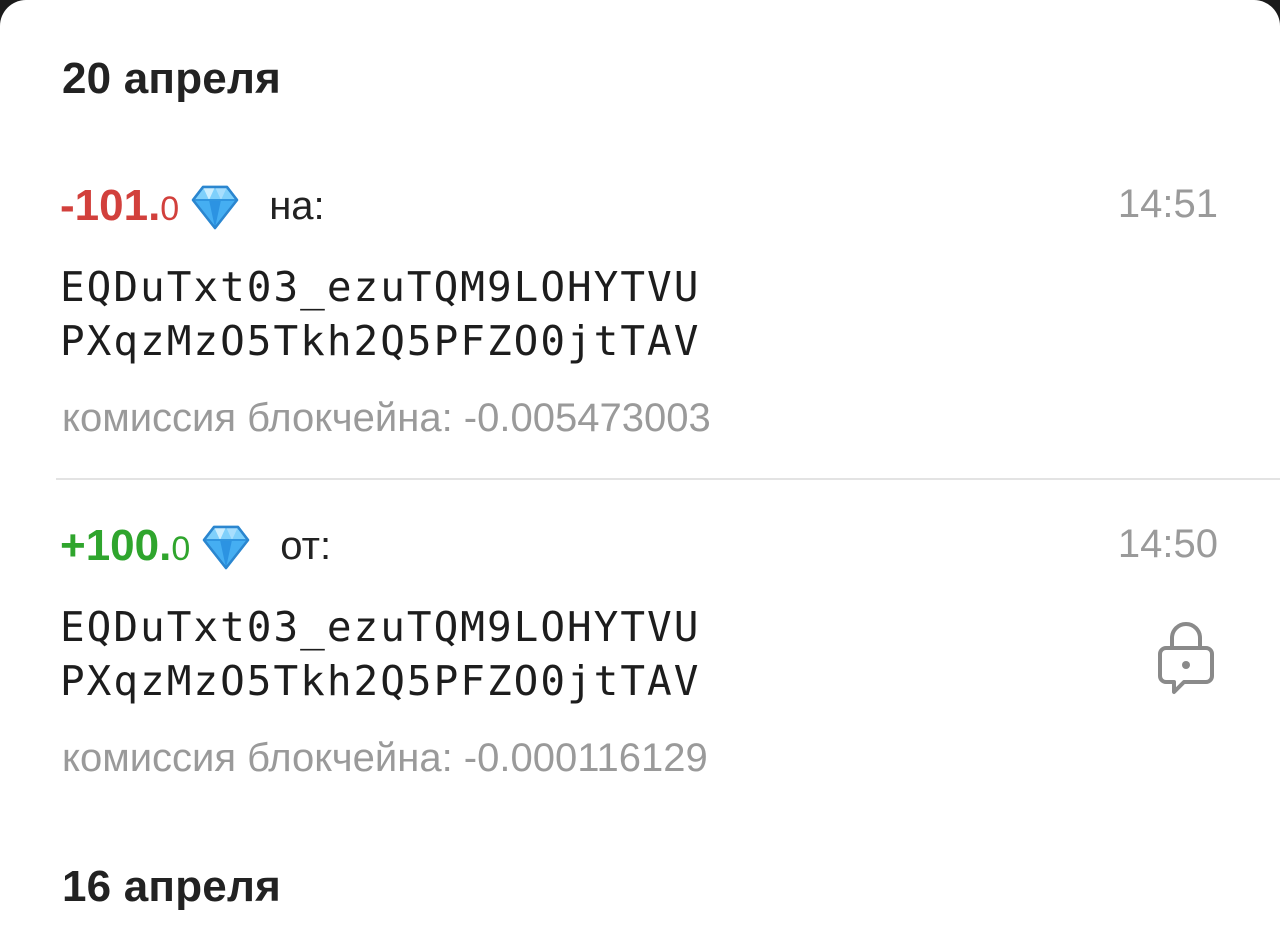 The width and height of the screenshot is (1280, 951). Describe the element at coordinates (668, 479) in the screenshot. I see `divider` at that location.